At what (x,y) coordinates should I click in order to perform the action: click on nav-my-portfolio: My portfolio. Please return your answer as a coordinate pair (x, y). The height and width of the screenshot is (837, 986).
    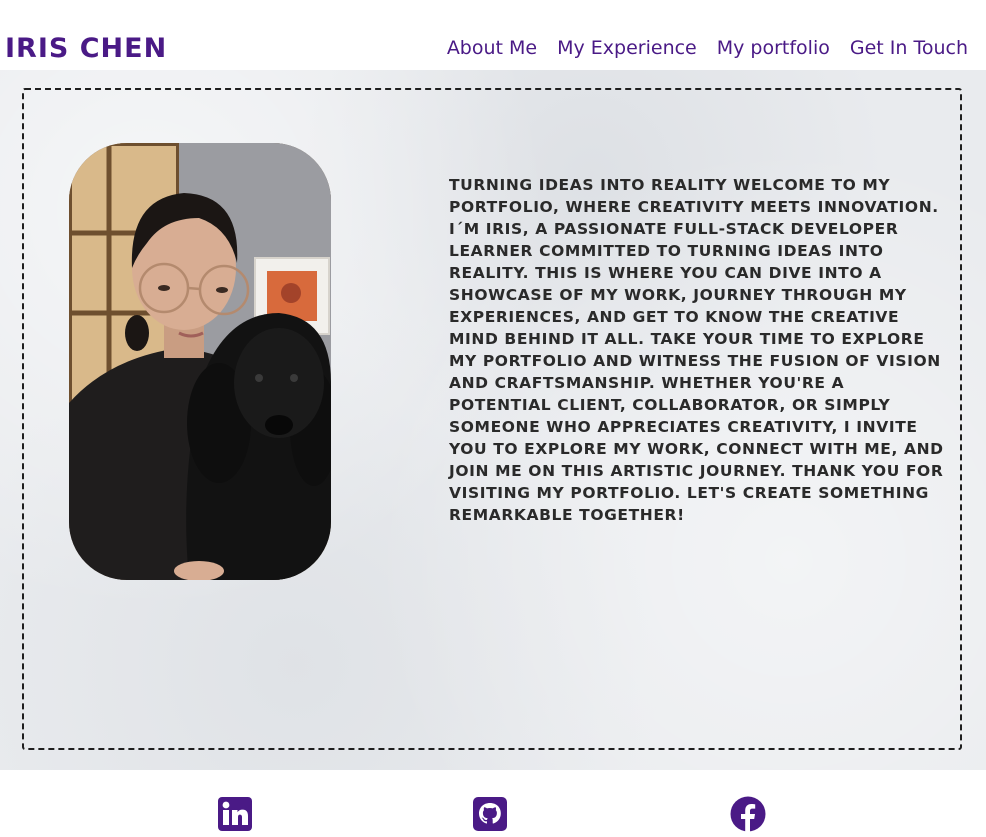
    Looking at the image, I should click on (773, 48).